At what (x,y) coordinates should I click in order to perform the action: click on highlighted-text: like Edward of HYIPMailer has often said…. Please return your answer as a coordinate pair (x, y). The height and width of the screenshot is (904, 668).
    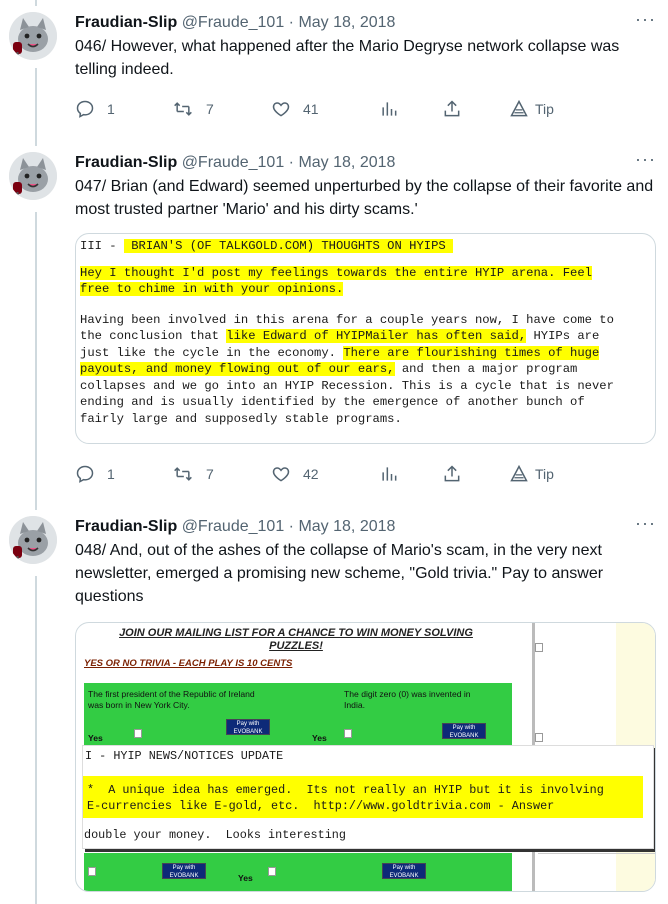
    Looking at the image, I should click on (376, 336).